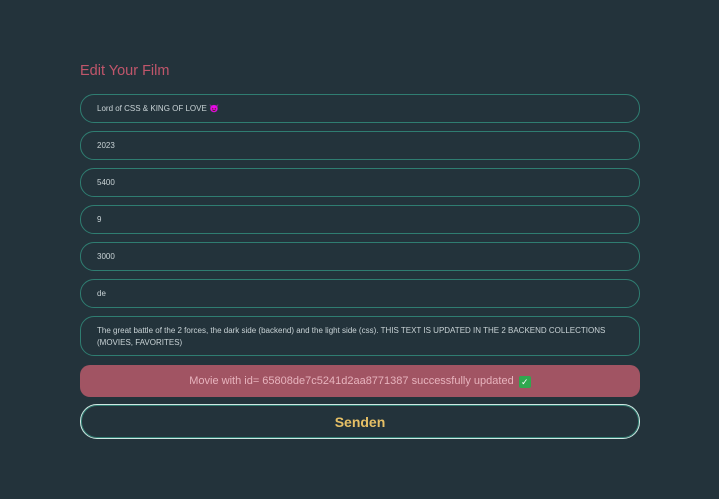  What do you see at coordinates (360, 421) in the screenshot?
I see `submit-button: Senden` at bounding box center [360, 421].